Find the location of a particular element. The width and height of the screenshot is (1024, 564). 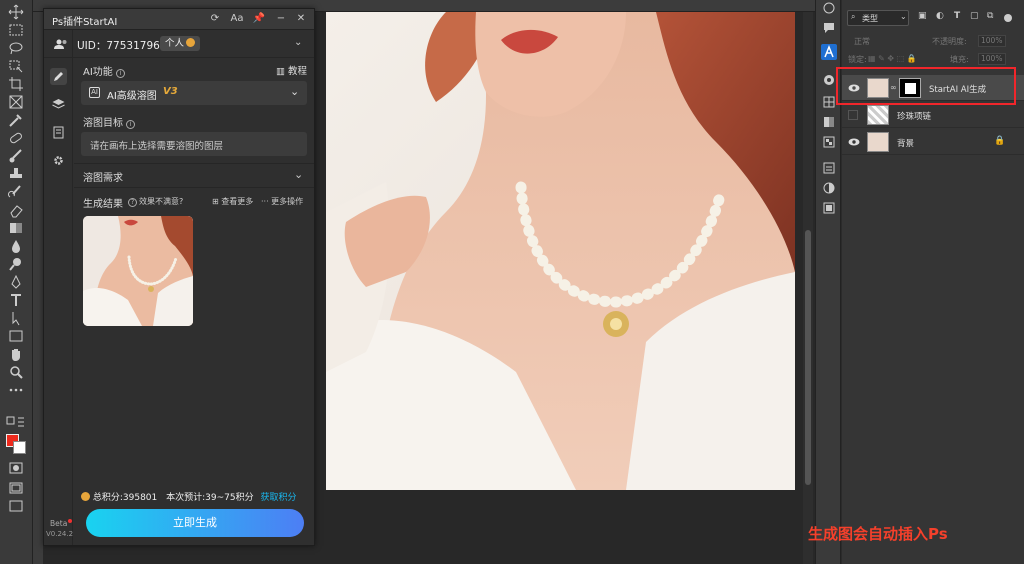

filter-shape-icon: ▢ is located at coordinates (974, 16).